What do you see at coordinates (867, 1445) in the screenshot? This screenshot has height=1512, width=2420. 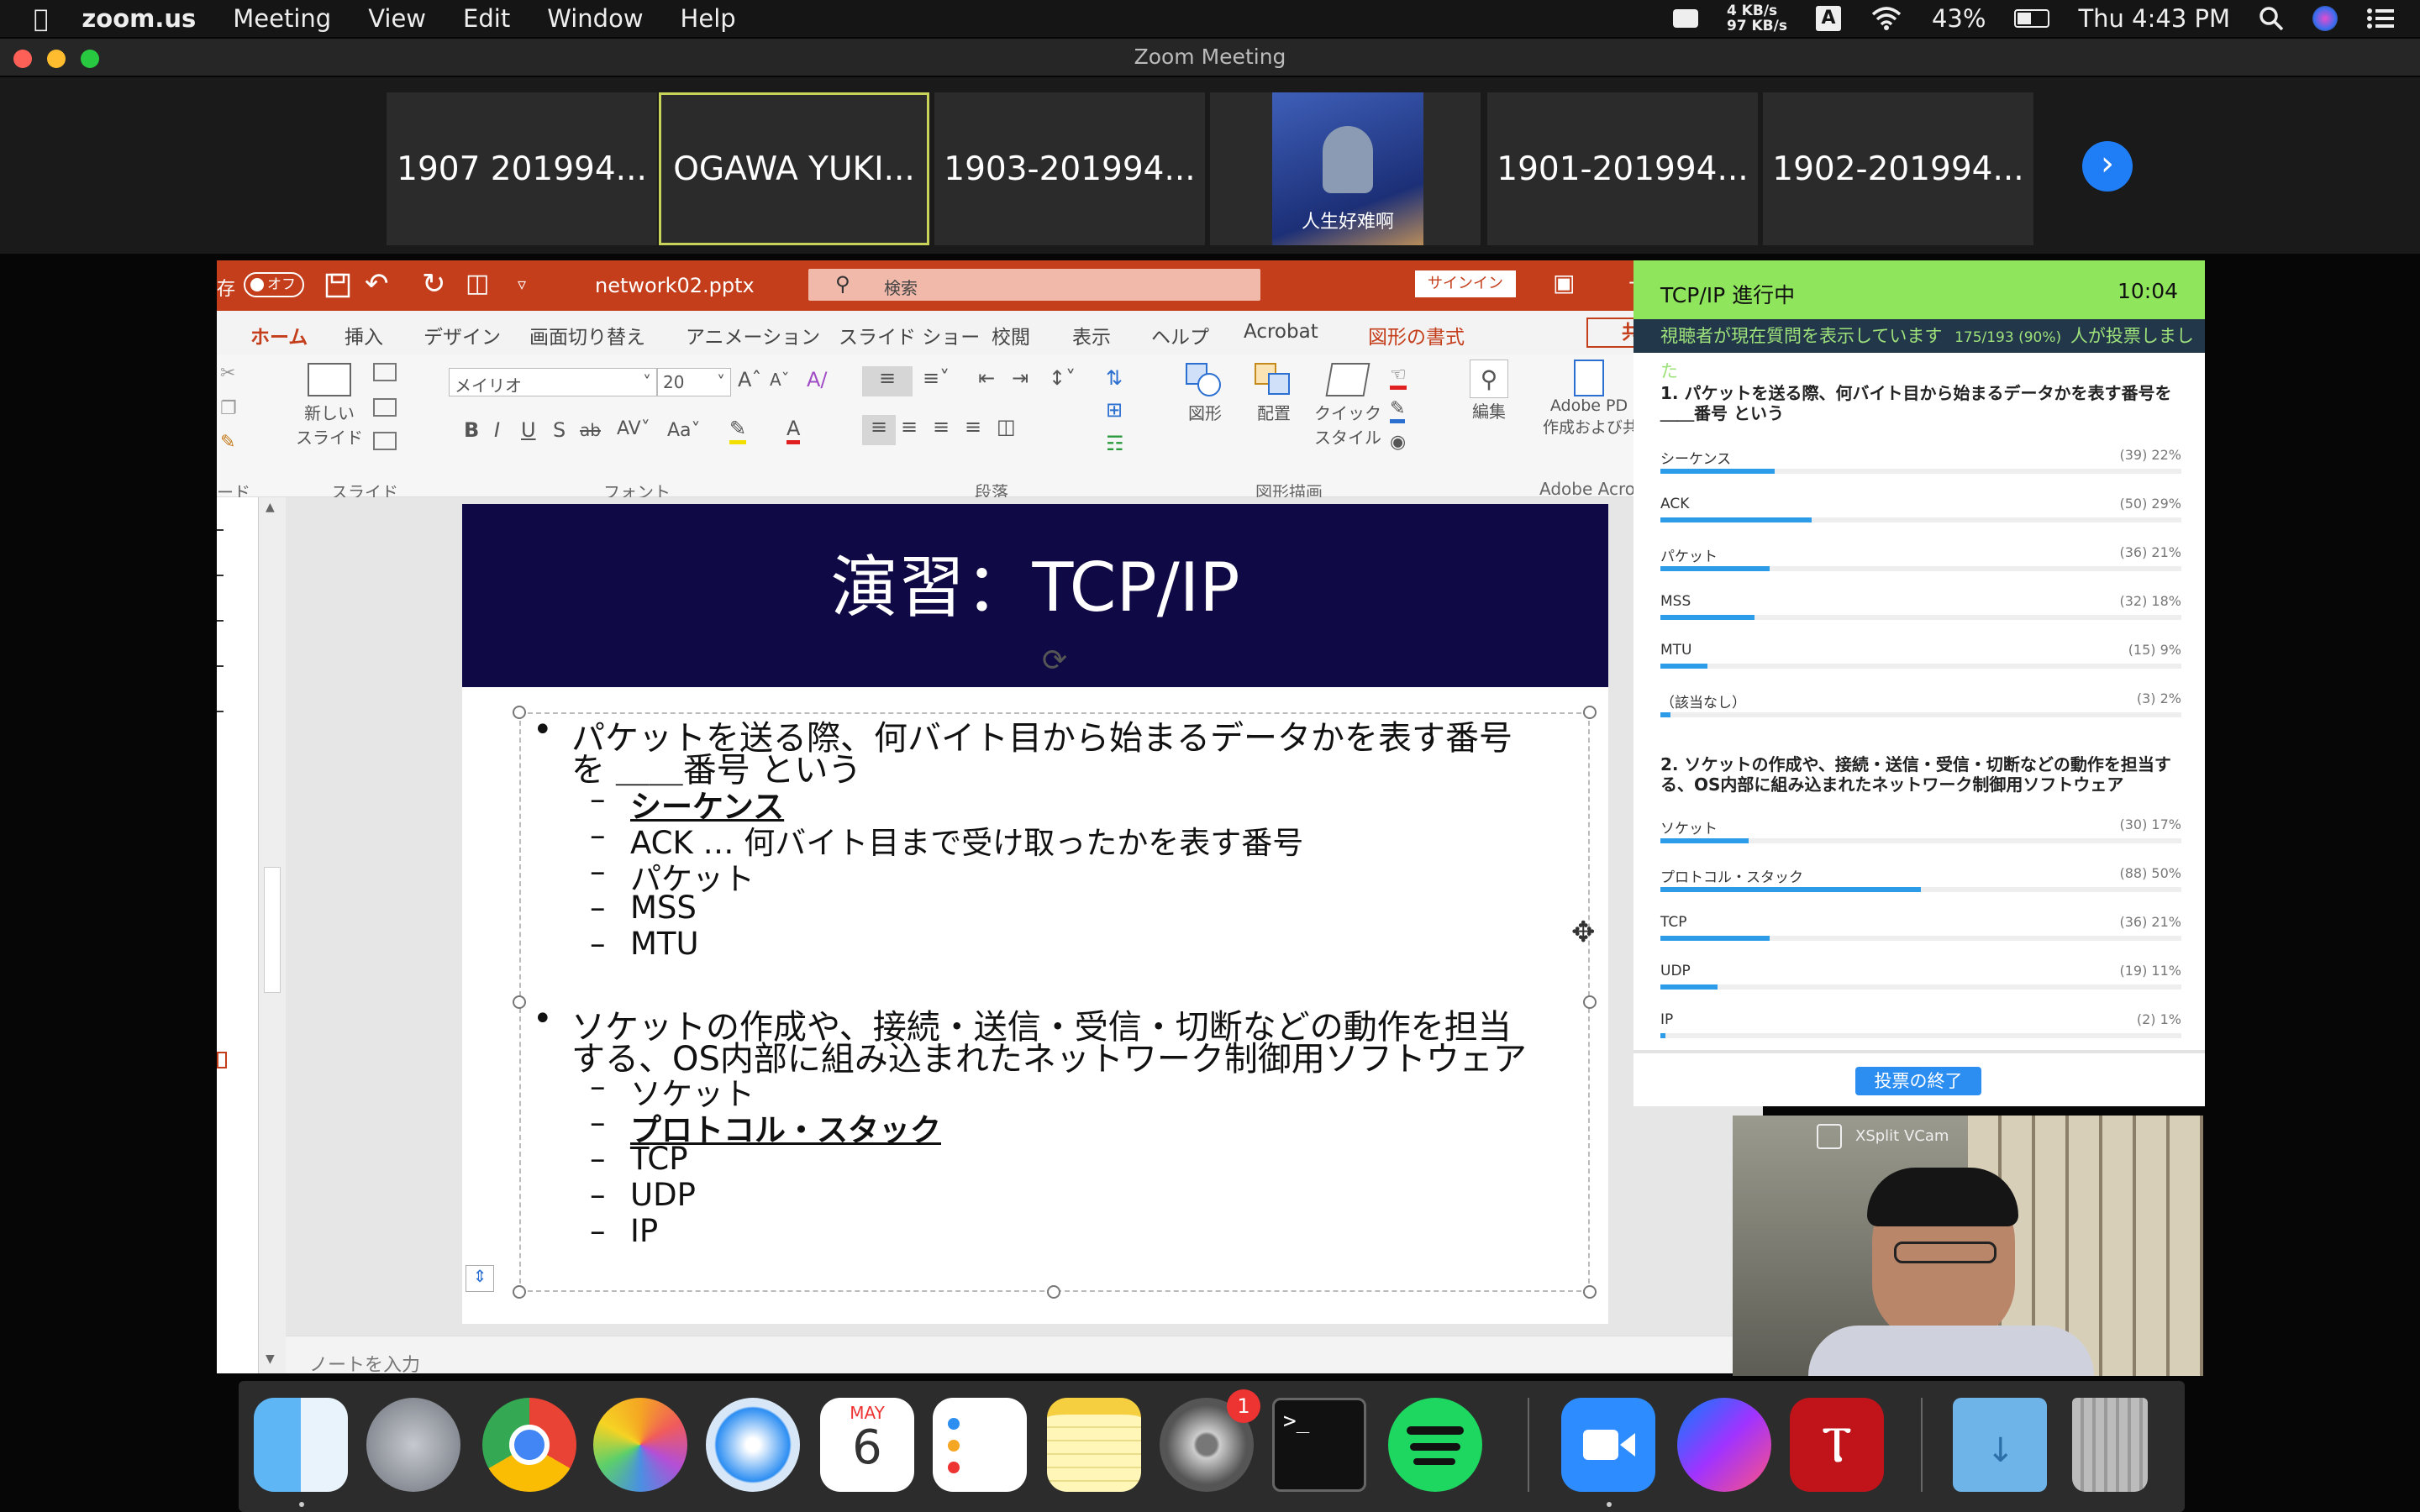 I see `calendar-icon: MAY 6` at bounding box center [867, 1445].